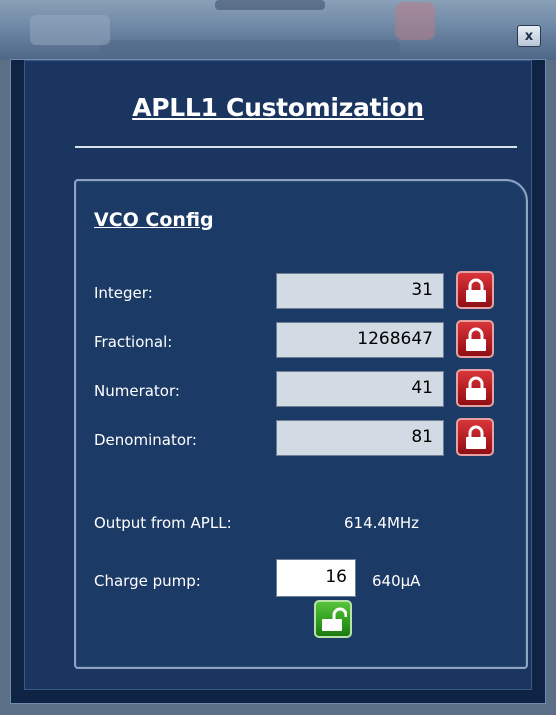 The width and height of the screenshot is (556, 715). I want to click on output-label: Output from APLL:, so click(163, 523).